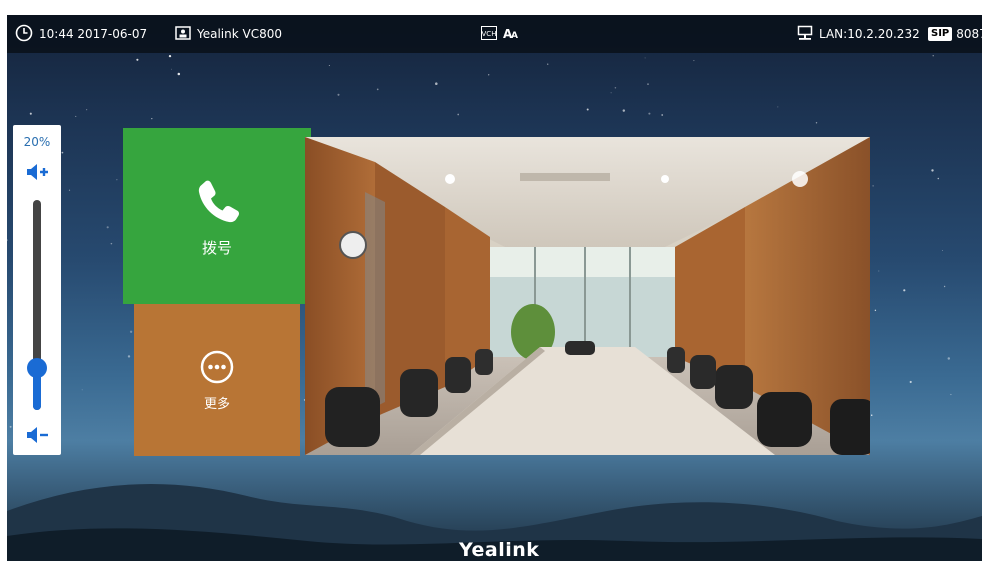  What do you see at coordinates (499, 550) in the screenshot?
I see `brand-logo: Yealink` at bounding box center [499, 550].